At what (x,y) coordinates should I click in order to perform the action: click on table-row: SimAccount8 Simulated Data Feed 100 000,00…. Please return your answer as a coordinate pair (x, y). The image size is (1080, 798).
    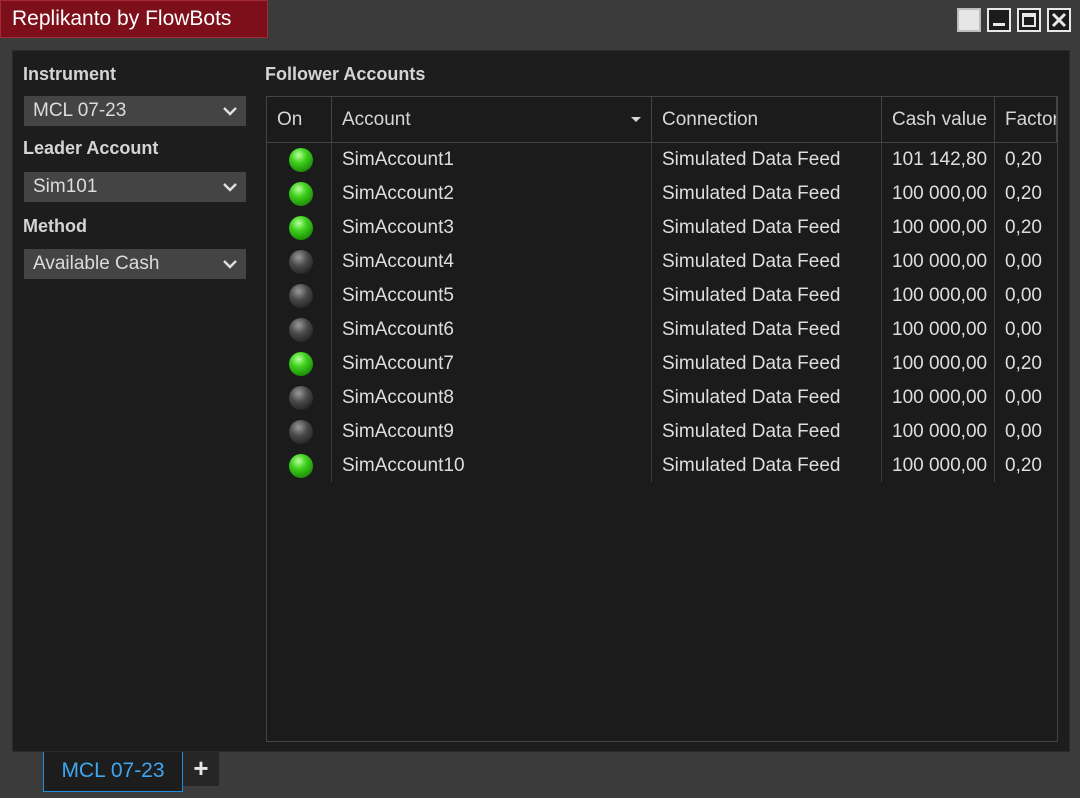
    Looking at the image, I should click on (662, 398).